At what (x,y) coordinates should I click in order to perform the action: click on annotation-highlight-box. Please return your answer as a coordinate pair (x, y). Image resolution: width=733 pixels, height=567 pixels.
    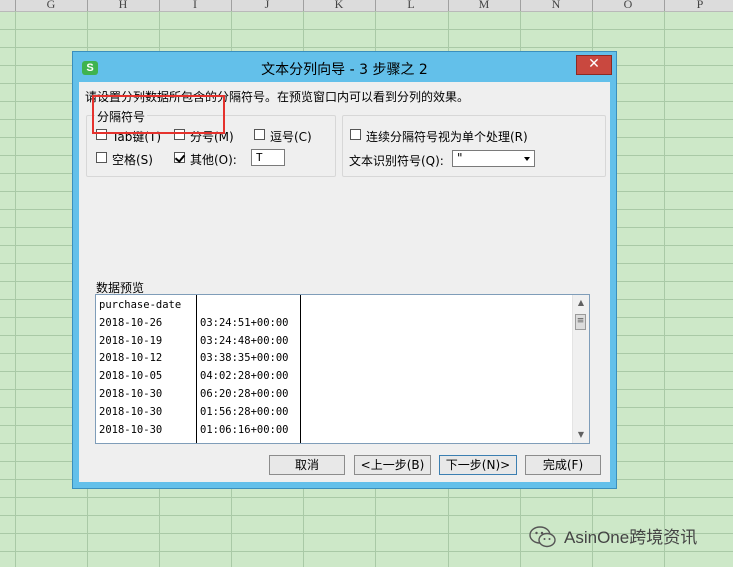
    Looking at the image, I should click on (158, 114).